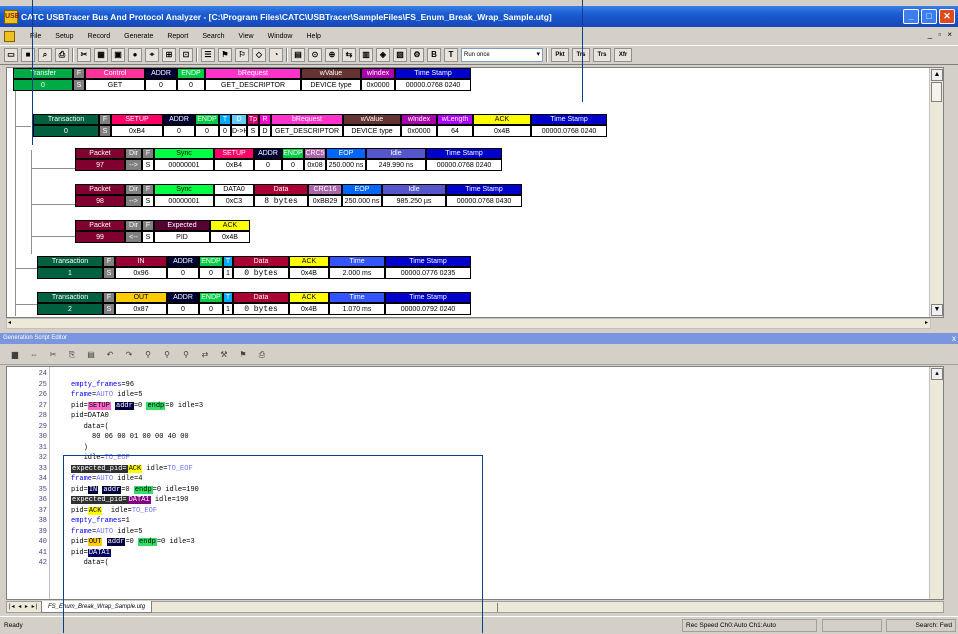 The width and height of the screenshot is (958, 634). Describe the element at coordinates (911, 16) in the screenshot. I see `minimize-button: _` at that location.